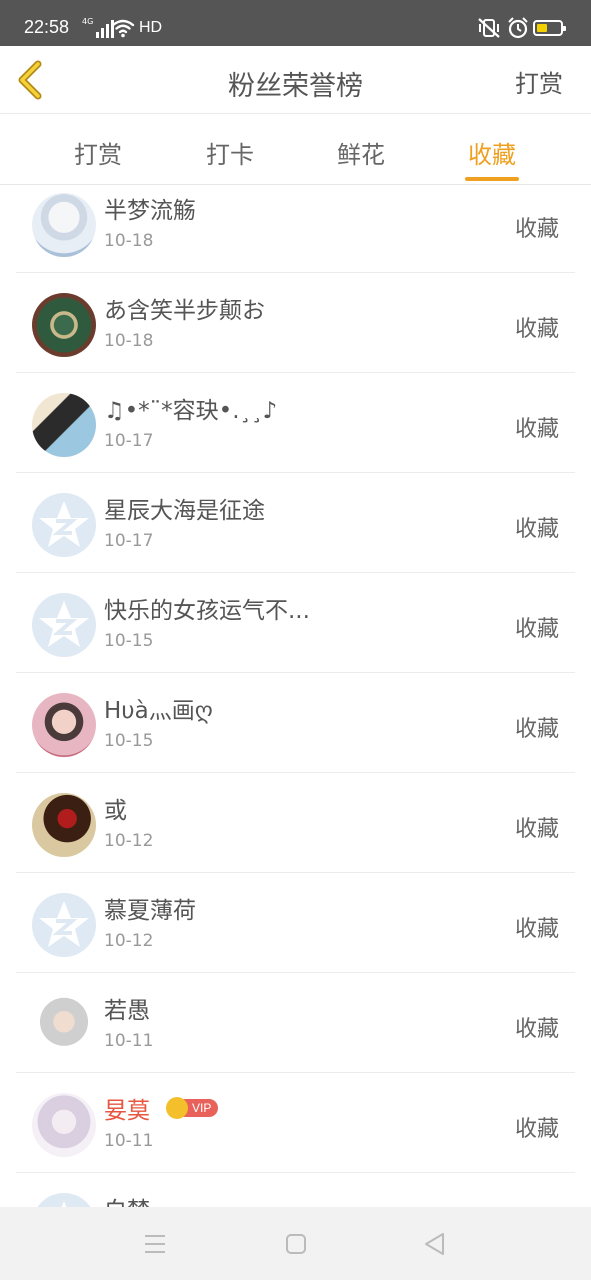  I want to click on tab-checkin: 打卡, so click(230, 150).